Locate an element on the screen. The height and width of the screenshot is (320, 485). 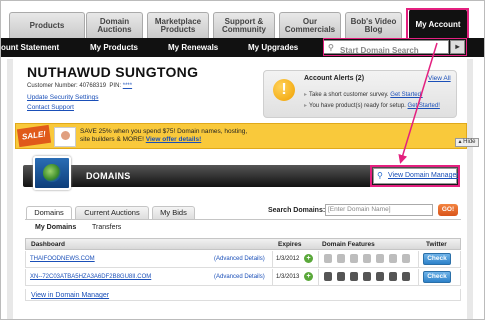
domain-name-link: THAIFOODNEWS.COM is located at coordinates (62, 259).